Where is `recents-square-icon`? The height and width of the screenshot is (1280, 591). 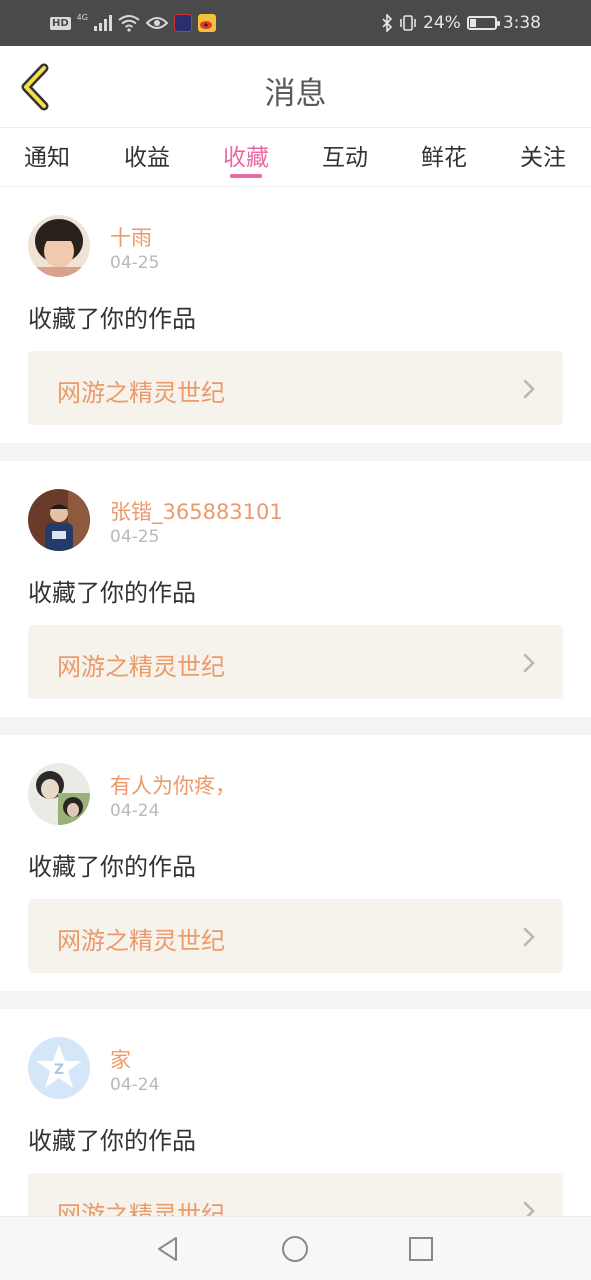 recents-square-icon is located at coordinates (421, 1249).